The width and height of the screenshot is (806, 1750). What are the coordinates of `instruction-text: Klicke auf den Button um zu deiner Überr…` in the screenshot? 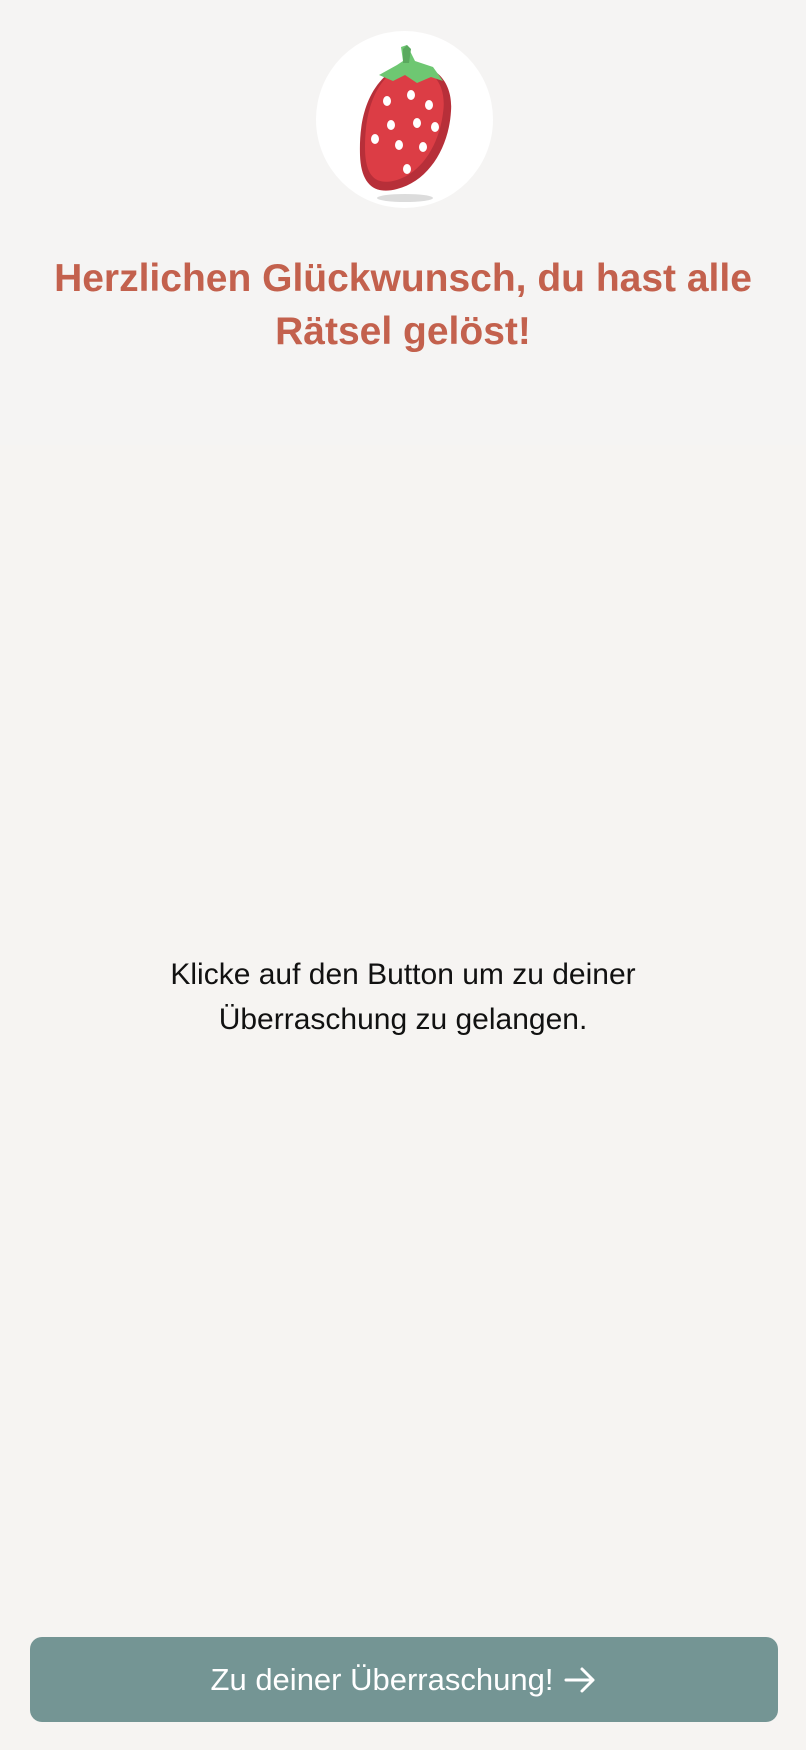 It's located at (403, 997).